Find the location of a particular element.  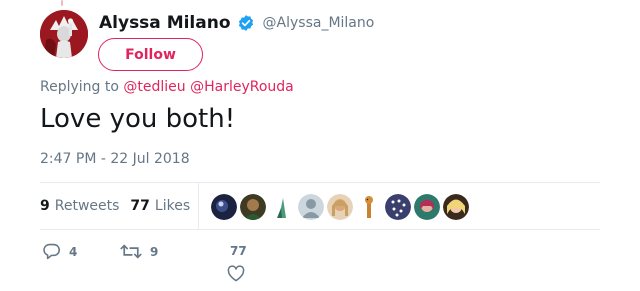

replying-to-prefix: Replying to is located at coordinates (79, 87).